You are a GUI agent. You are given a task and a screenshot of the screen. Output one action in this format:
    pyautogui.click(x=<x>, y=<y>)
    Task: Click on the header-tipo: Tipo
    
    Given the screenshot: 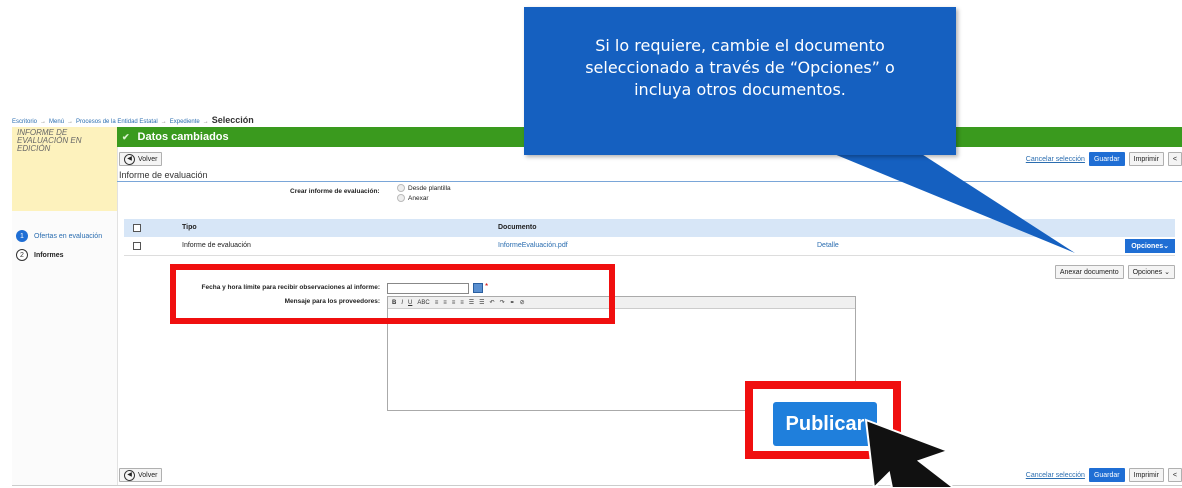 What is the action you would take?
    pyautogui.click(x=189, y=227)
    